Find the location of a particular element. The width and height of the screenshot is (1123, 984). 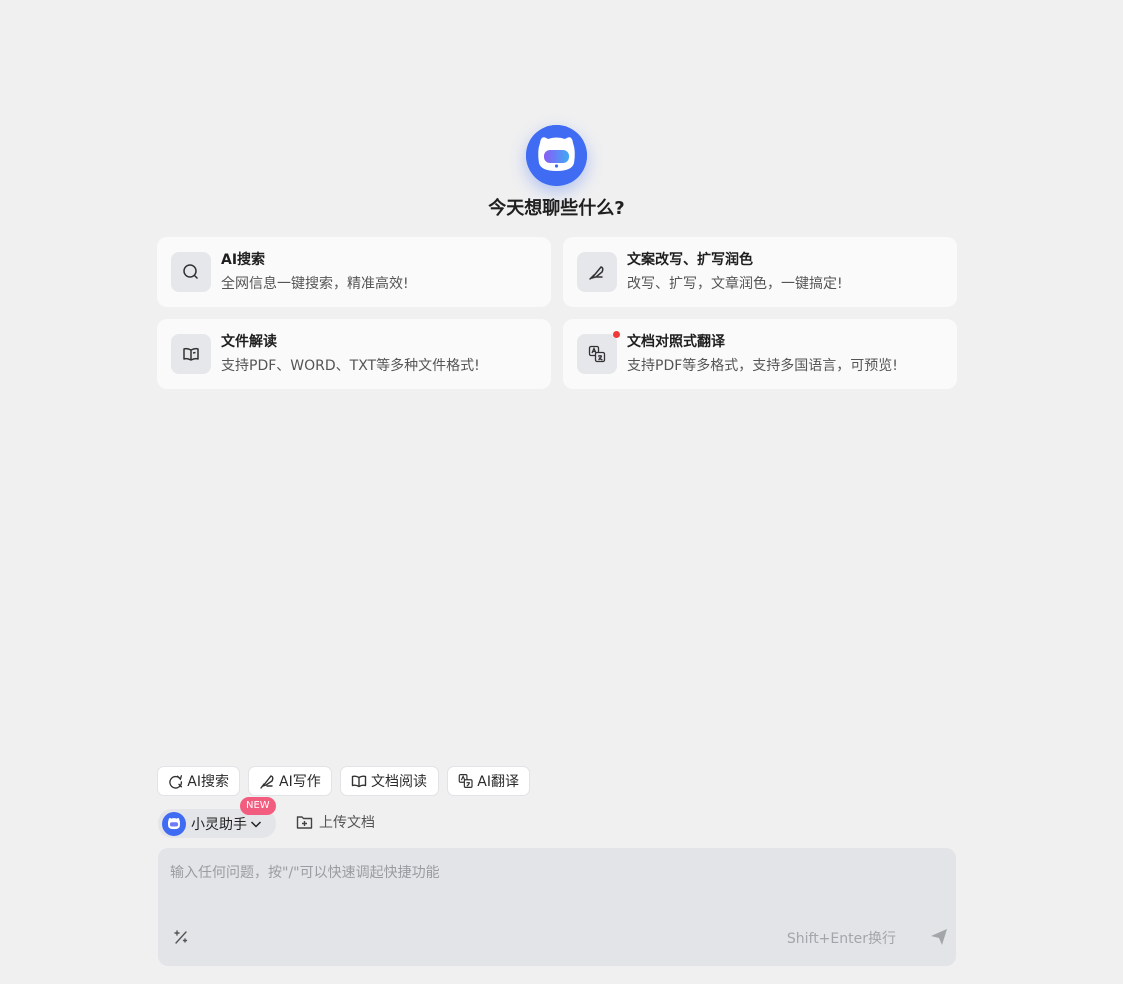

card-file-reading: 文件解读 支持PDF、WORD、TXT等多种文件格式! is located at coordinates (354, 354).